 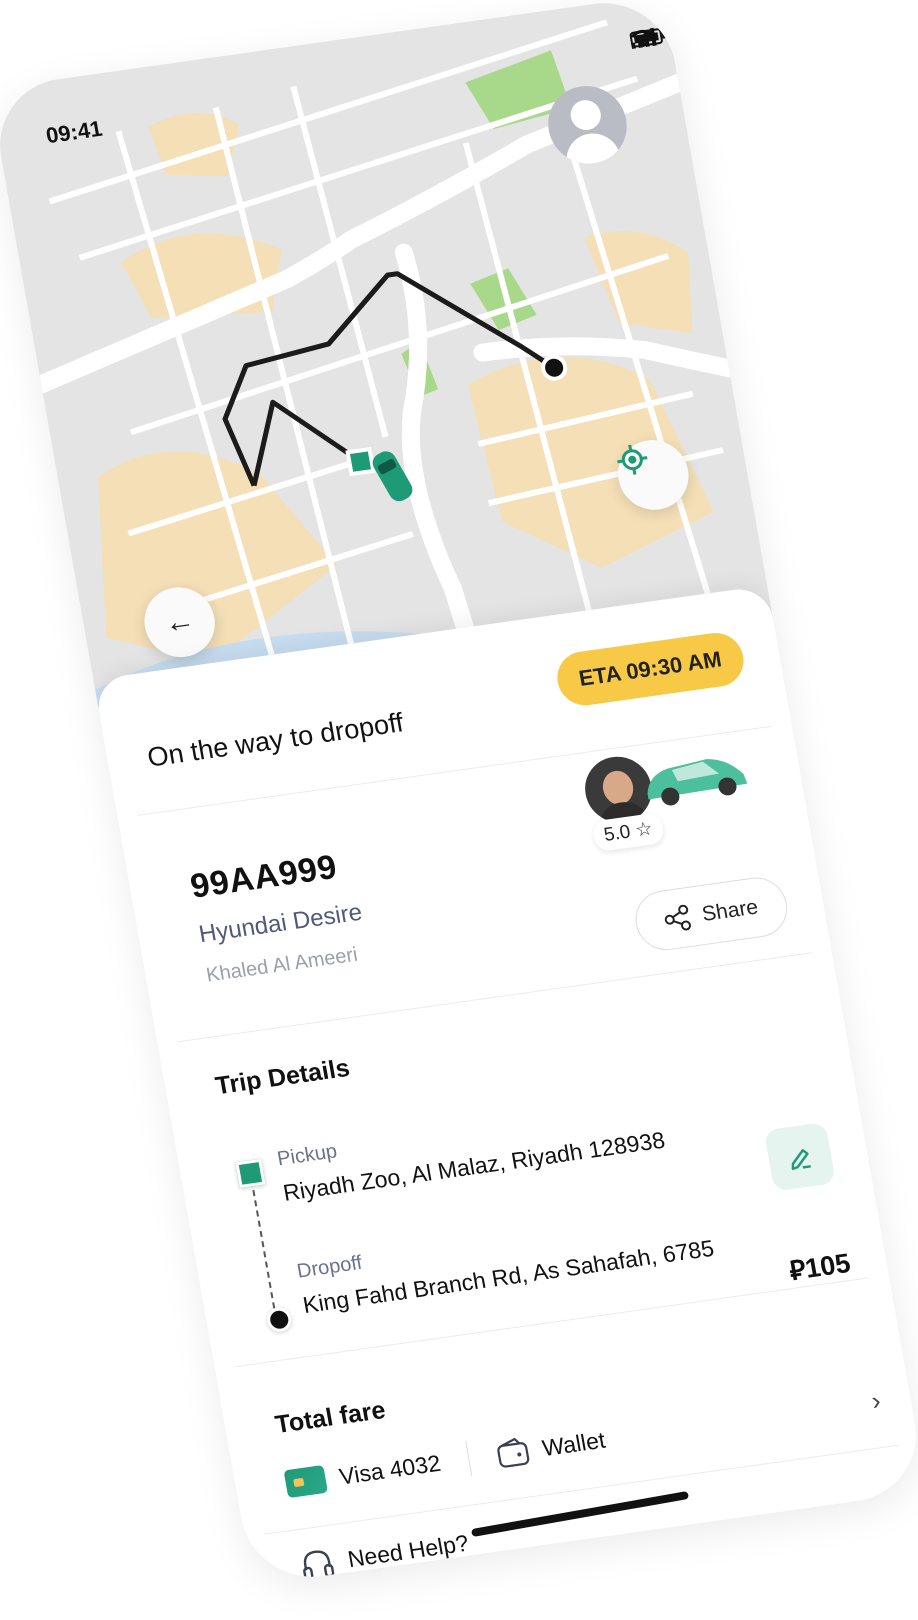 What do you see at coordinates (730, 910) in the screenshot?
I see `share-label: Share` at bounding box center [730, 910].